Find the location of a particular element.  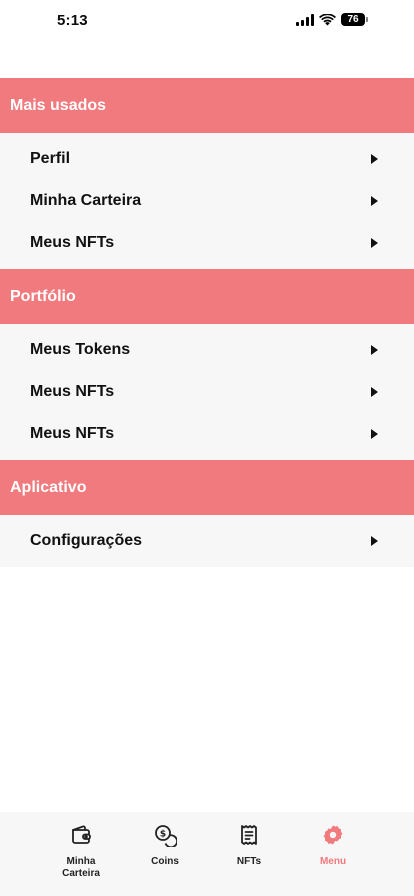

section-items: Configurações is located at coordinates (207, 541).